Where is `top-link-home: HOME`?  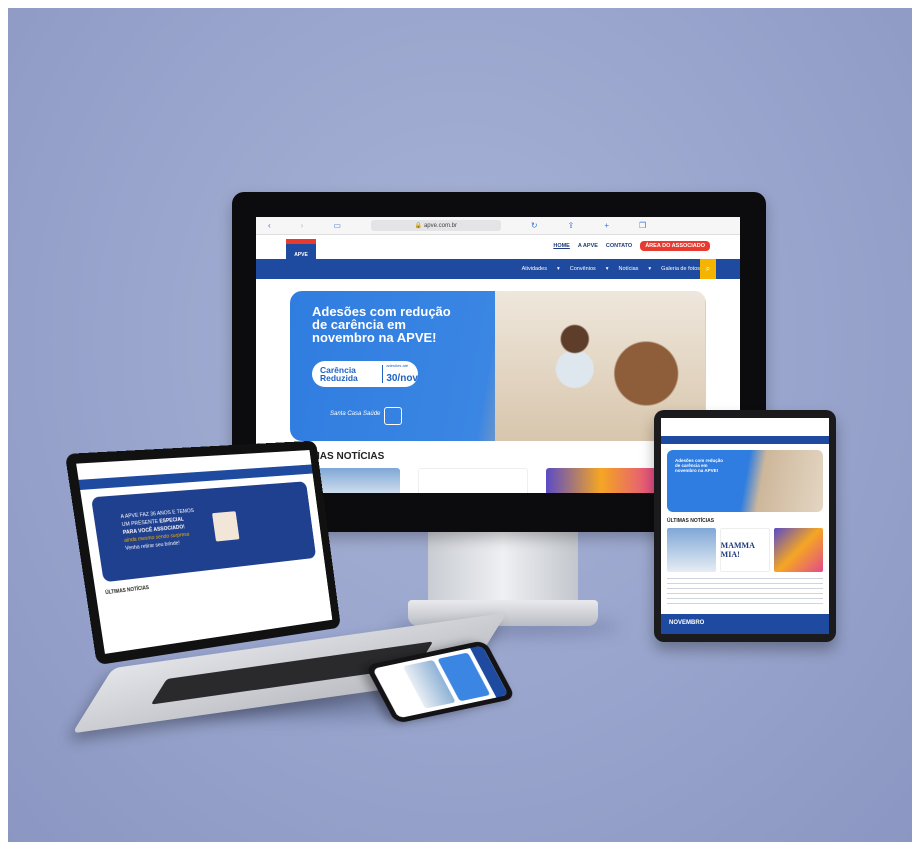
top-link-home: HOME is located at coordinates (561, 246).